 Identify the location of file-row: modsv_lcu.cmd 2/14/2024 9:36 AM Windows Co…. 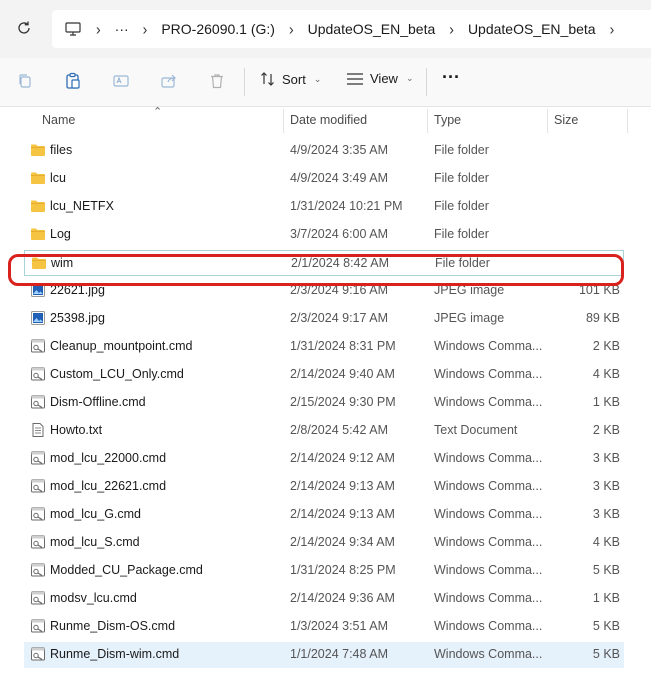
(324, 599).